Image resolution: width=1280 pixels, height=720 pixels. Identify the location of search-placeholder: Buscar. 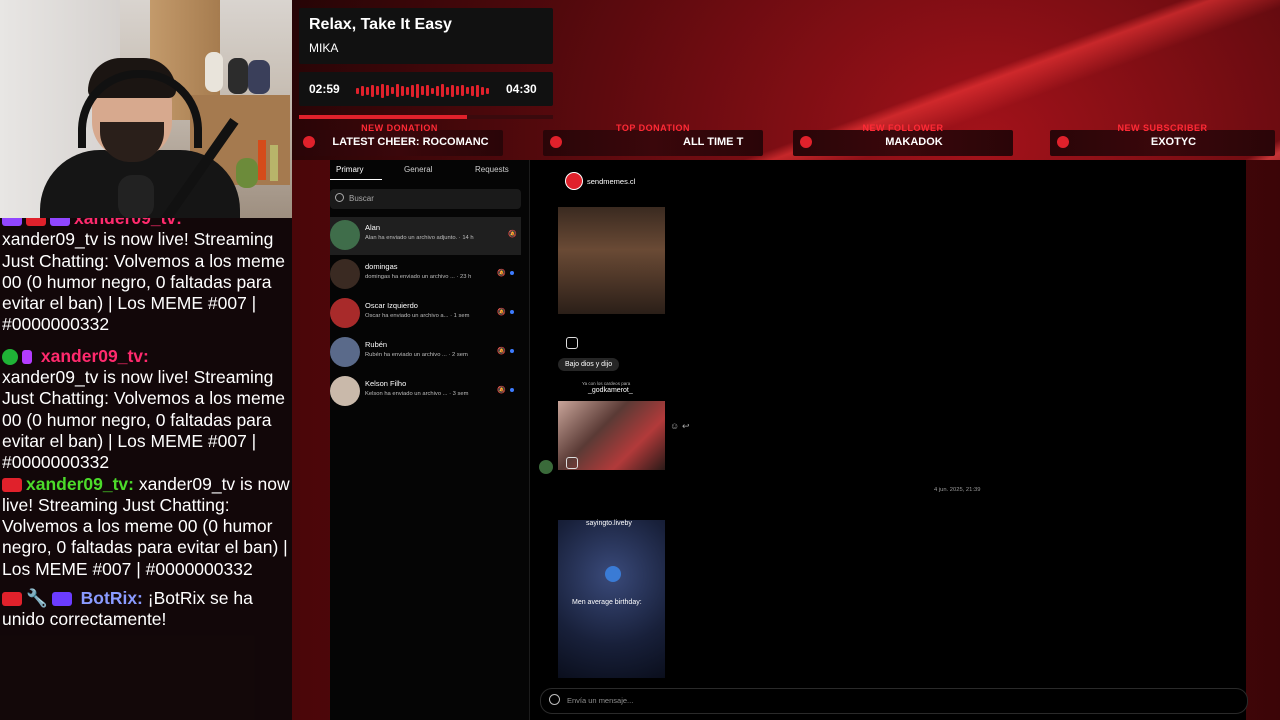
(361, 198).